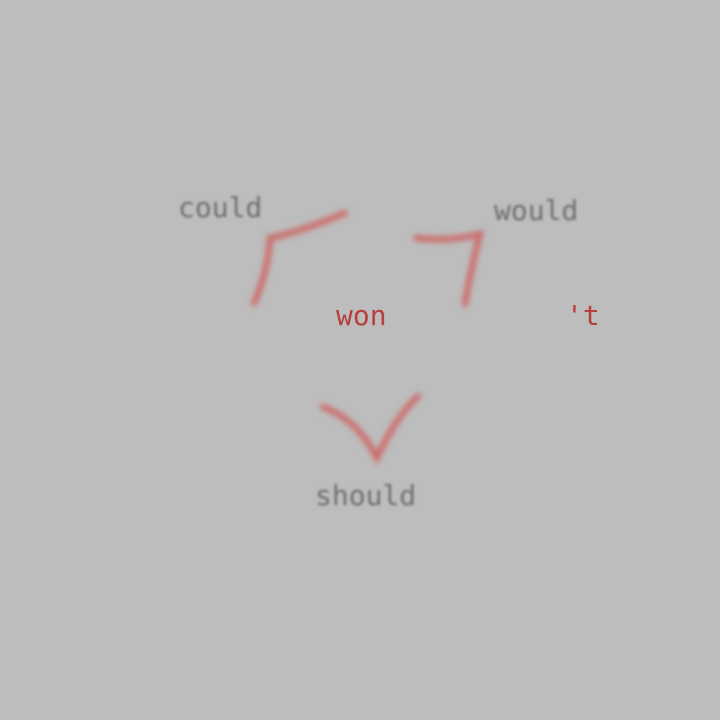  I want to click on brush-strokes, so click(368, 337).